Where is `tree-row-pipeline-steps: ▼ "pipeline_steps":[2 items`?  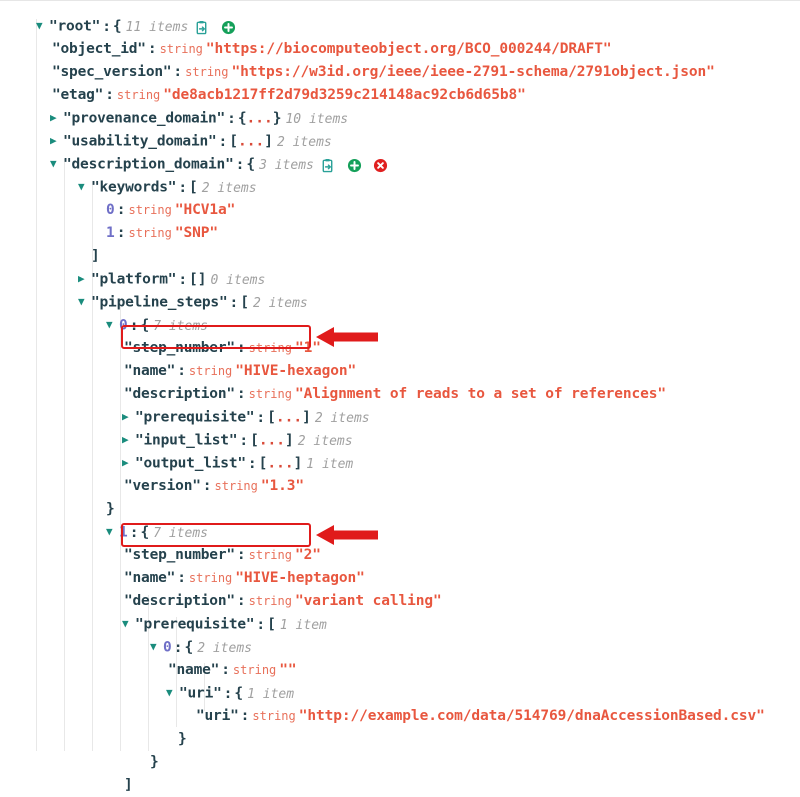
tree-row-pipeline-steps: ▼ "pipeline_steps":[2 items is located at coordinates (400, 302).